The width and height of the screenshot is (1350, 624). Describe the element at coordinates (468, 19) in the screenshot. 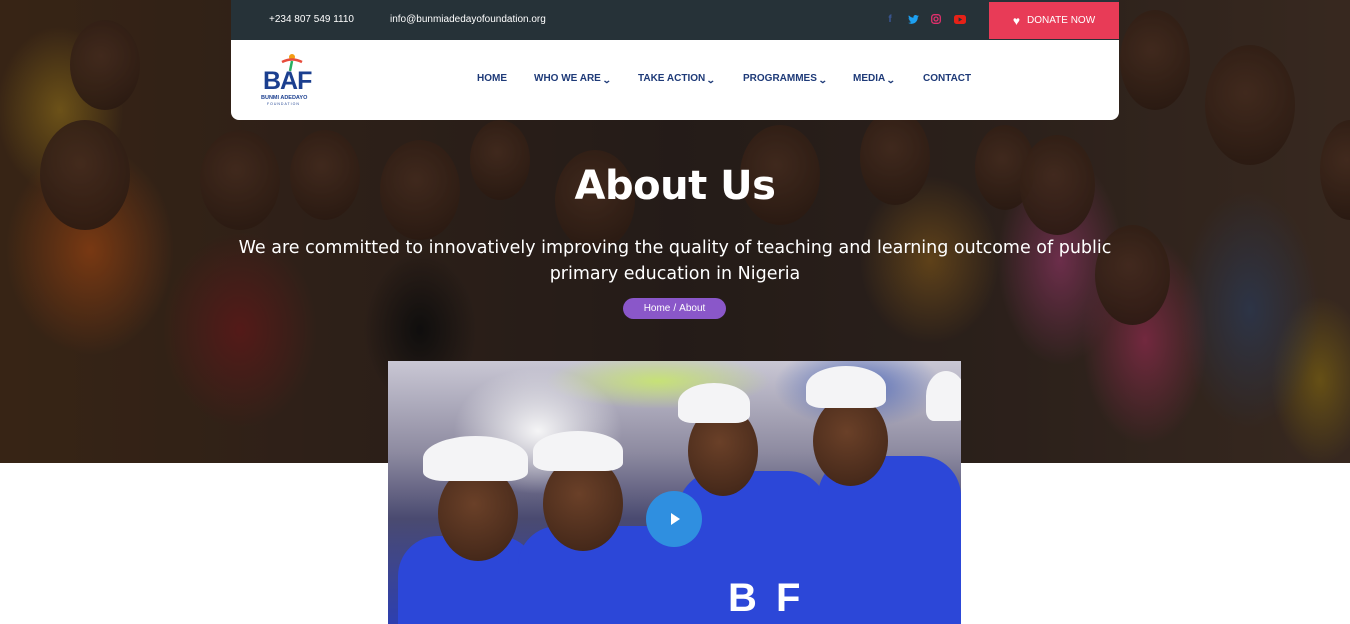

I see `email-link: info@bunmiadedayofoundation.org` at that location.